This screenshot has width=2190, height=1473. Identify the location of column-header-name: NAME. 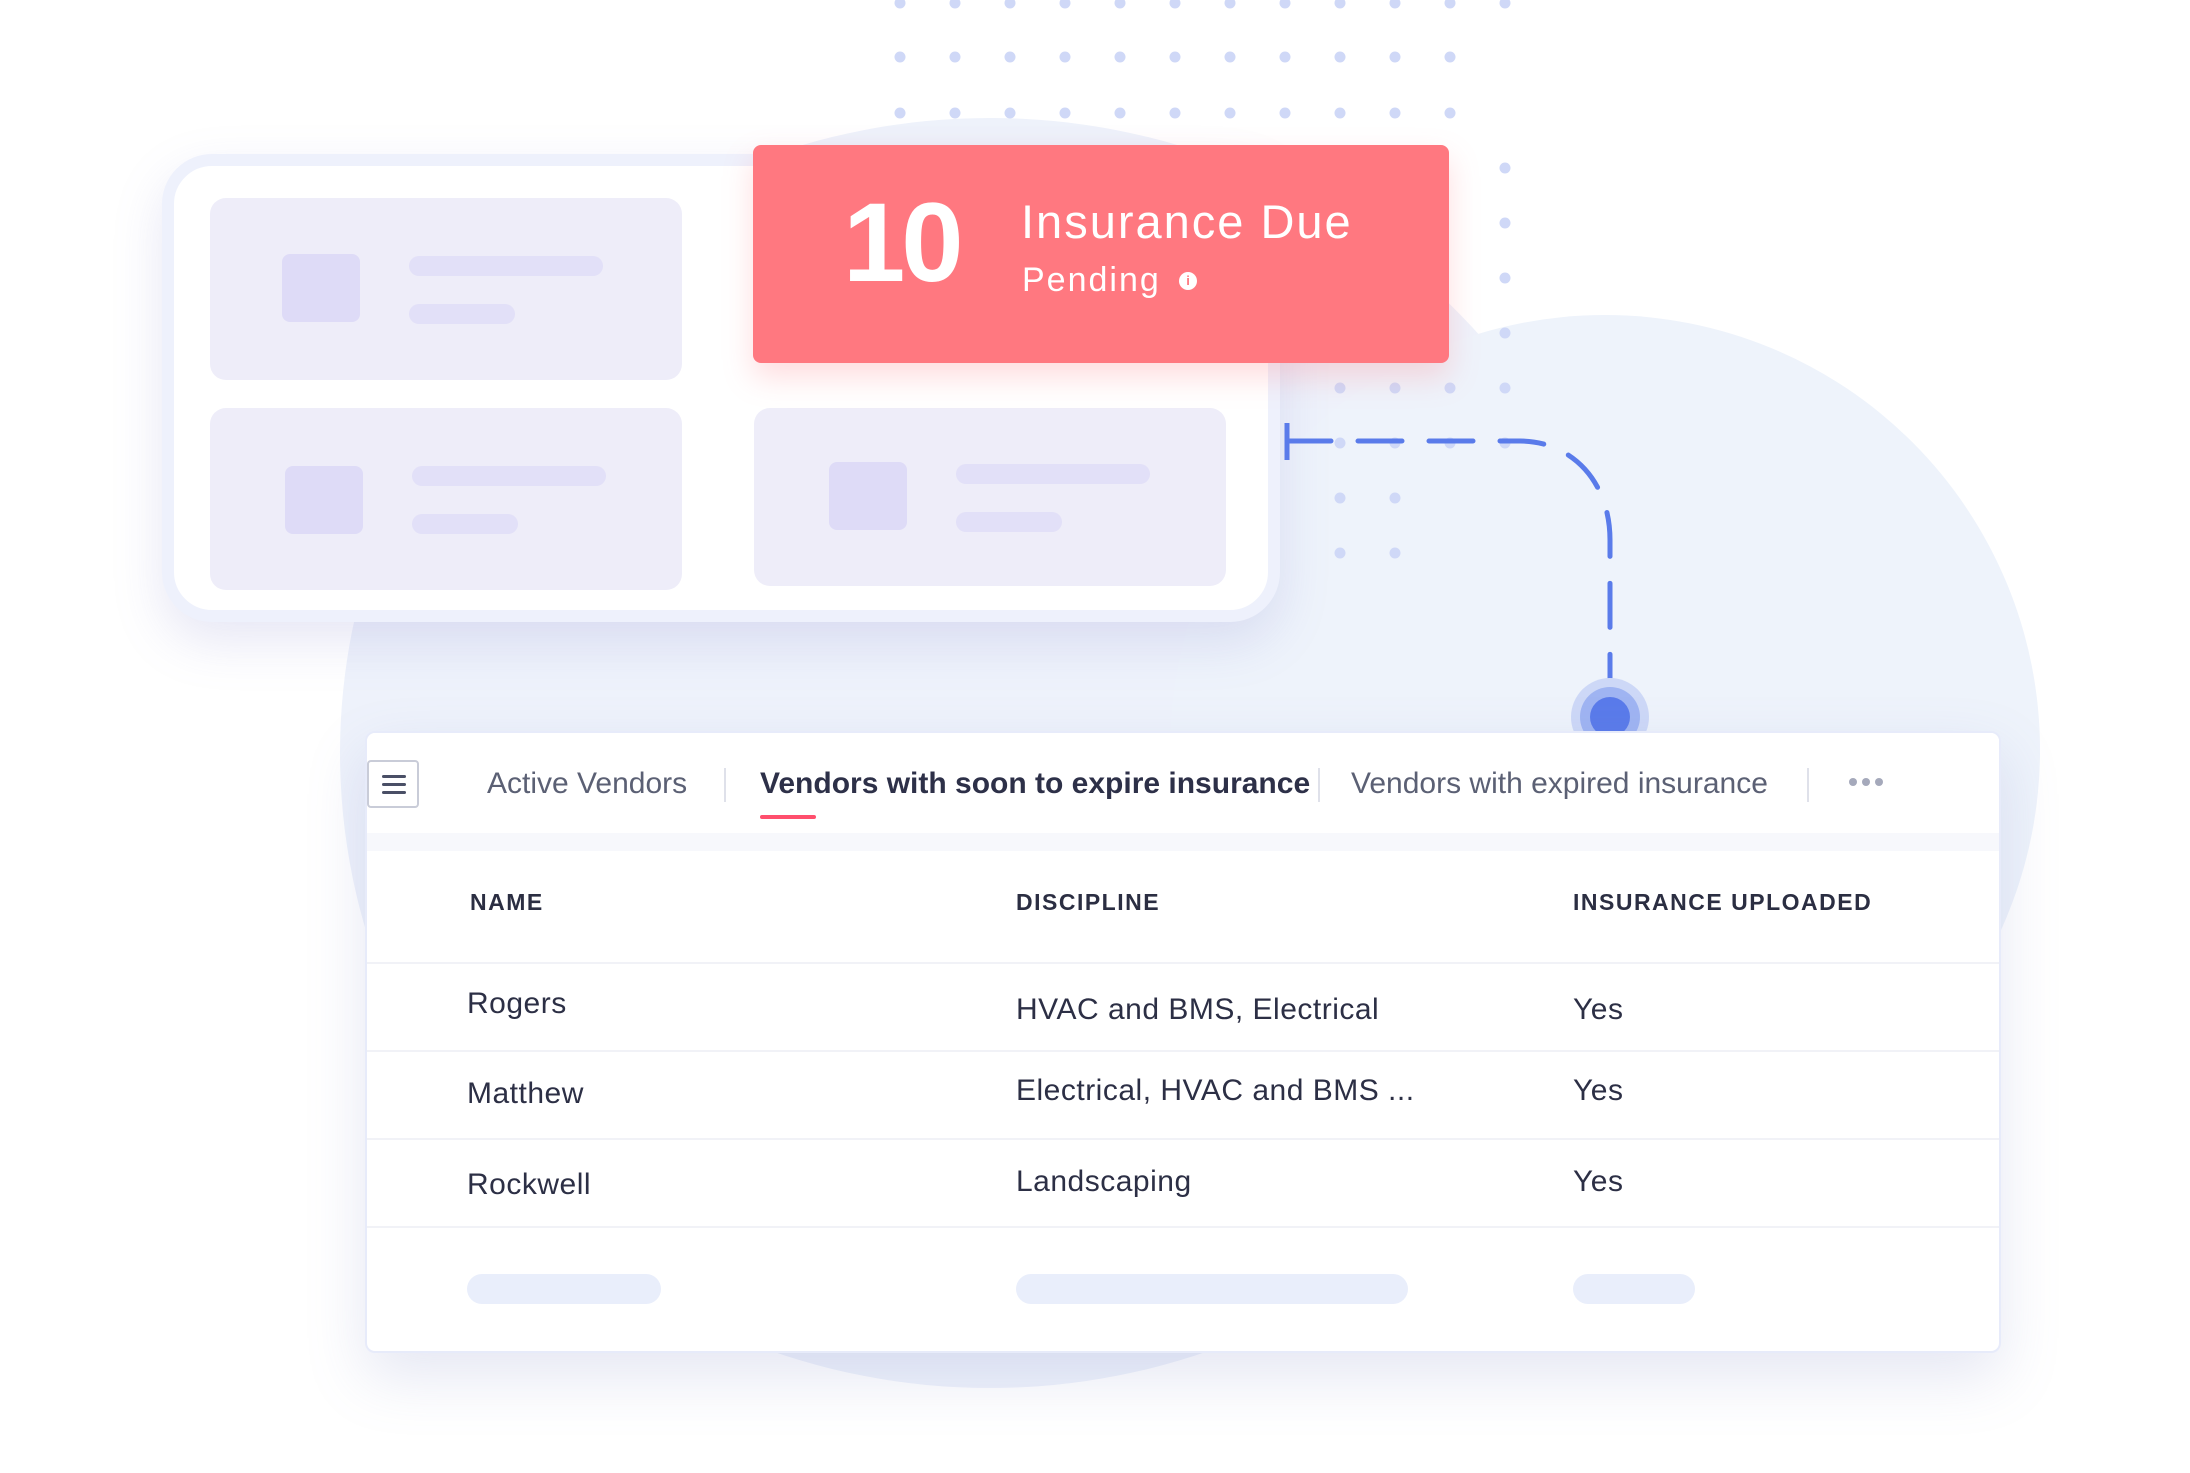
(507, 902).